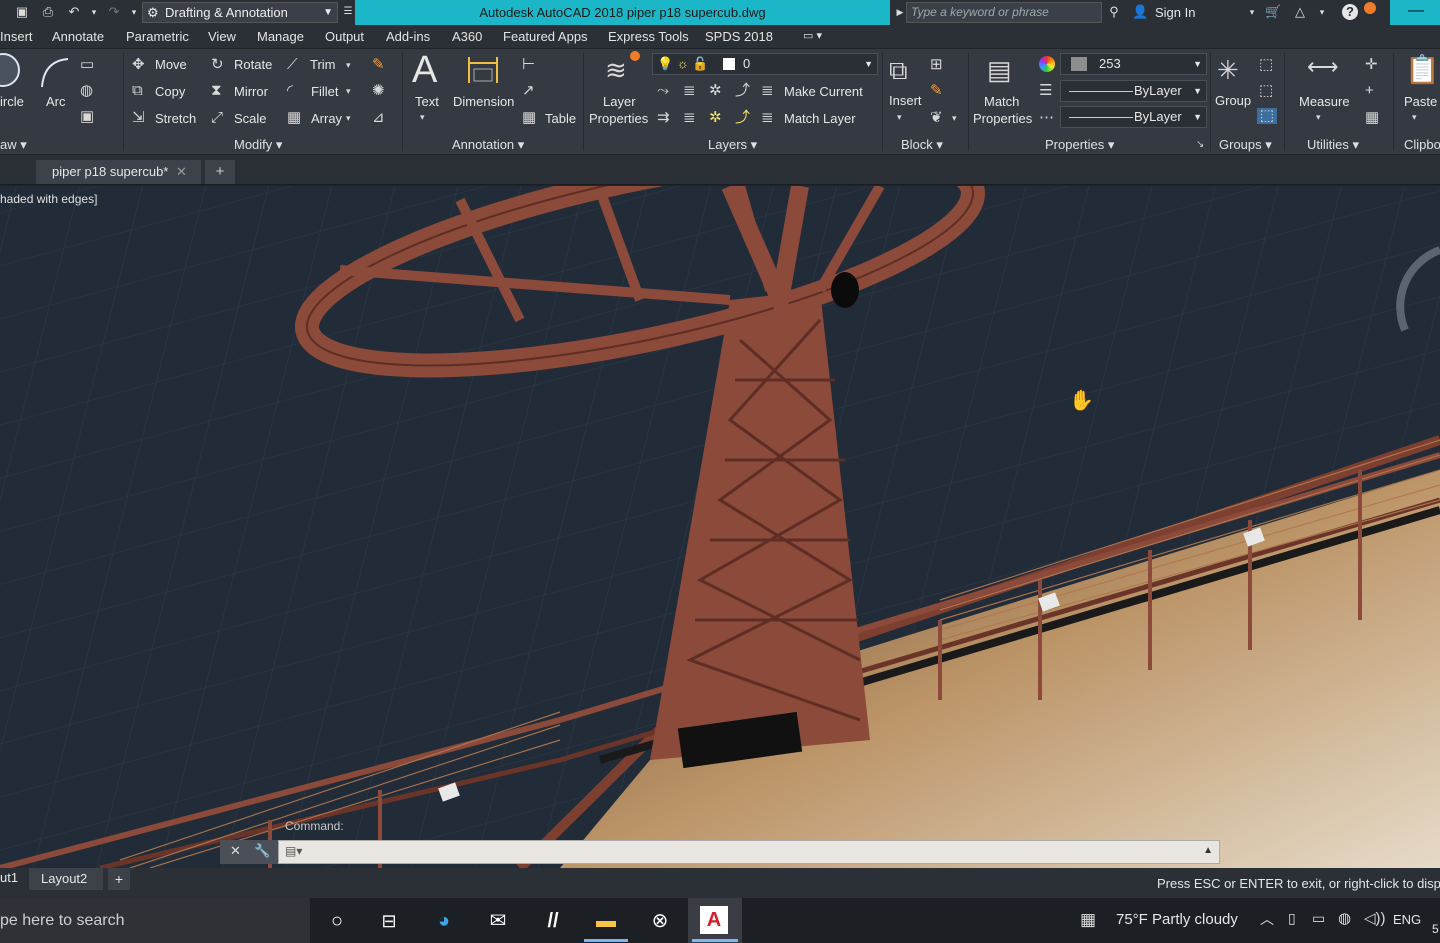  What do you see at coordinates (170, 91) in the screenshot?
I see `copy-button: Copy` at bounding box center [170, 91].